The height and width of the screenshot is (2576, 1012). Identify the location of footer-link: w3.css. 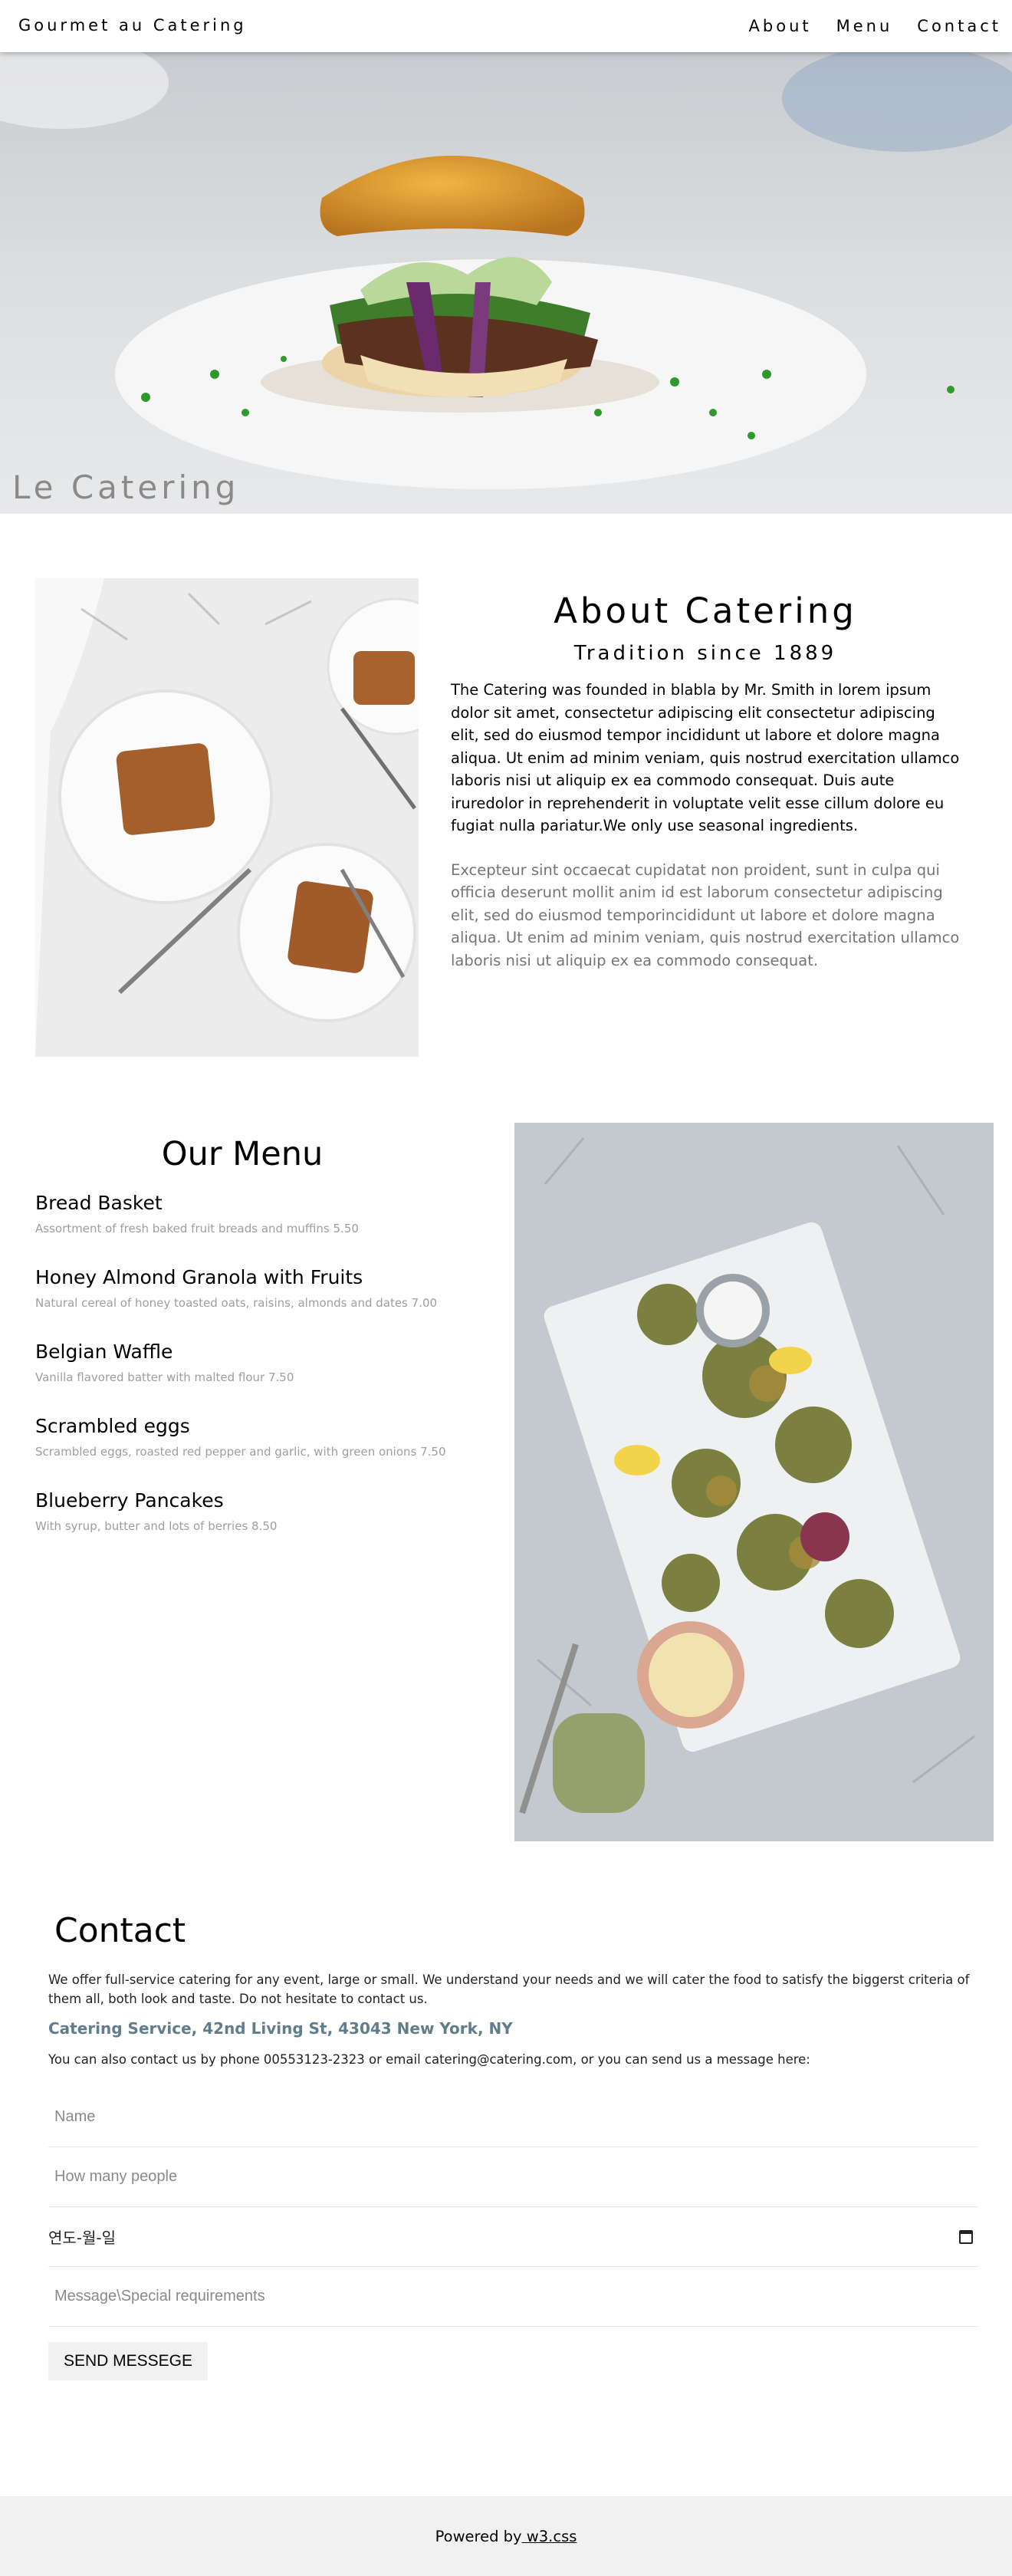
(549, 2536).